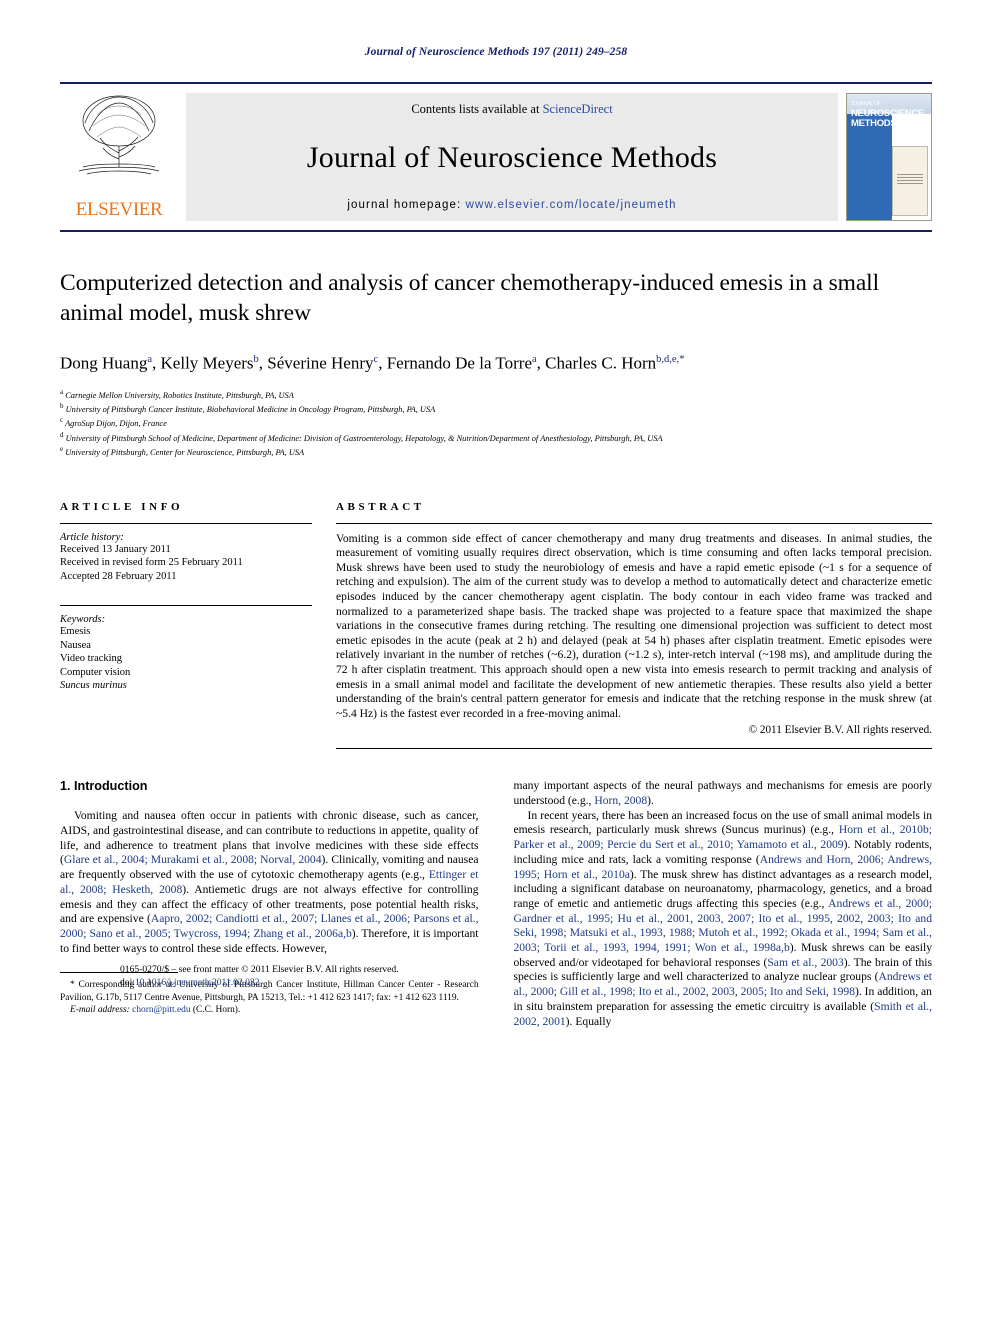 This screenshot has width=992, height=1323. I want to click on keyword-item: Suncus murinus, so click(93, 686).